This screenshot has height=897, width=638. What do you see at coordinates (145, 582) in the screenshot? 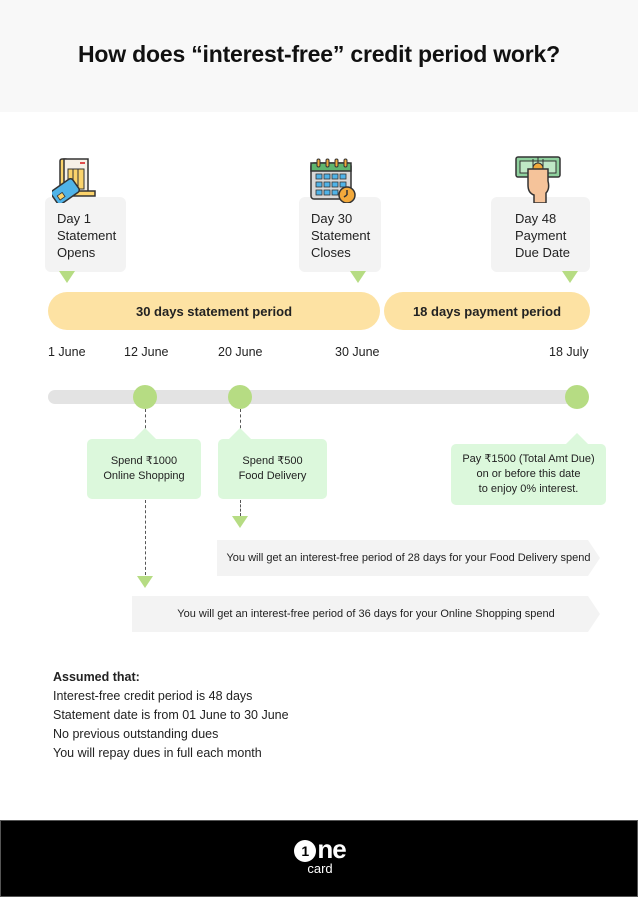
I see `result-pointer-online-shopping` at bounding box center [145, 582].